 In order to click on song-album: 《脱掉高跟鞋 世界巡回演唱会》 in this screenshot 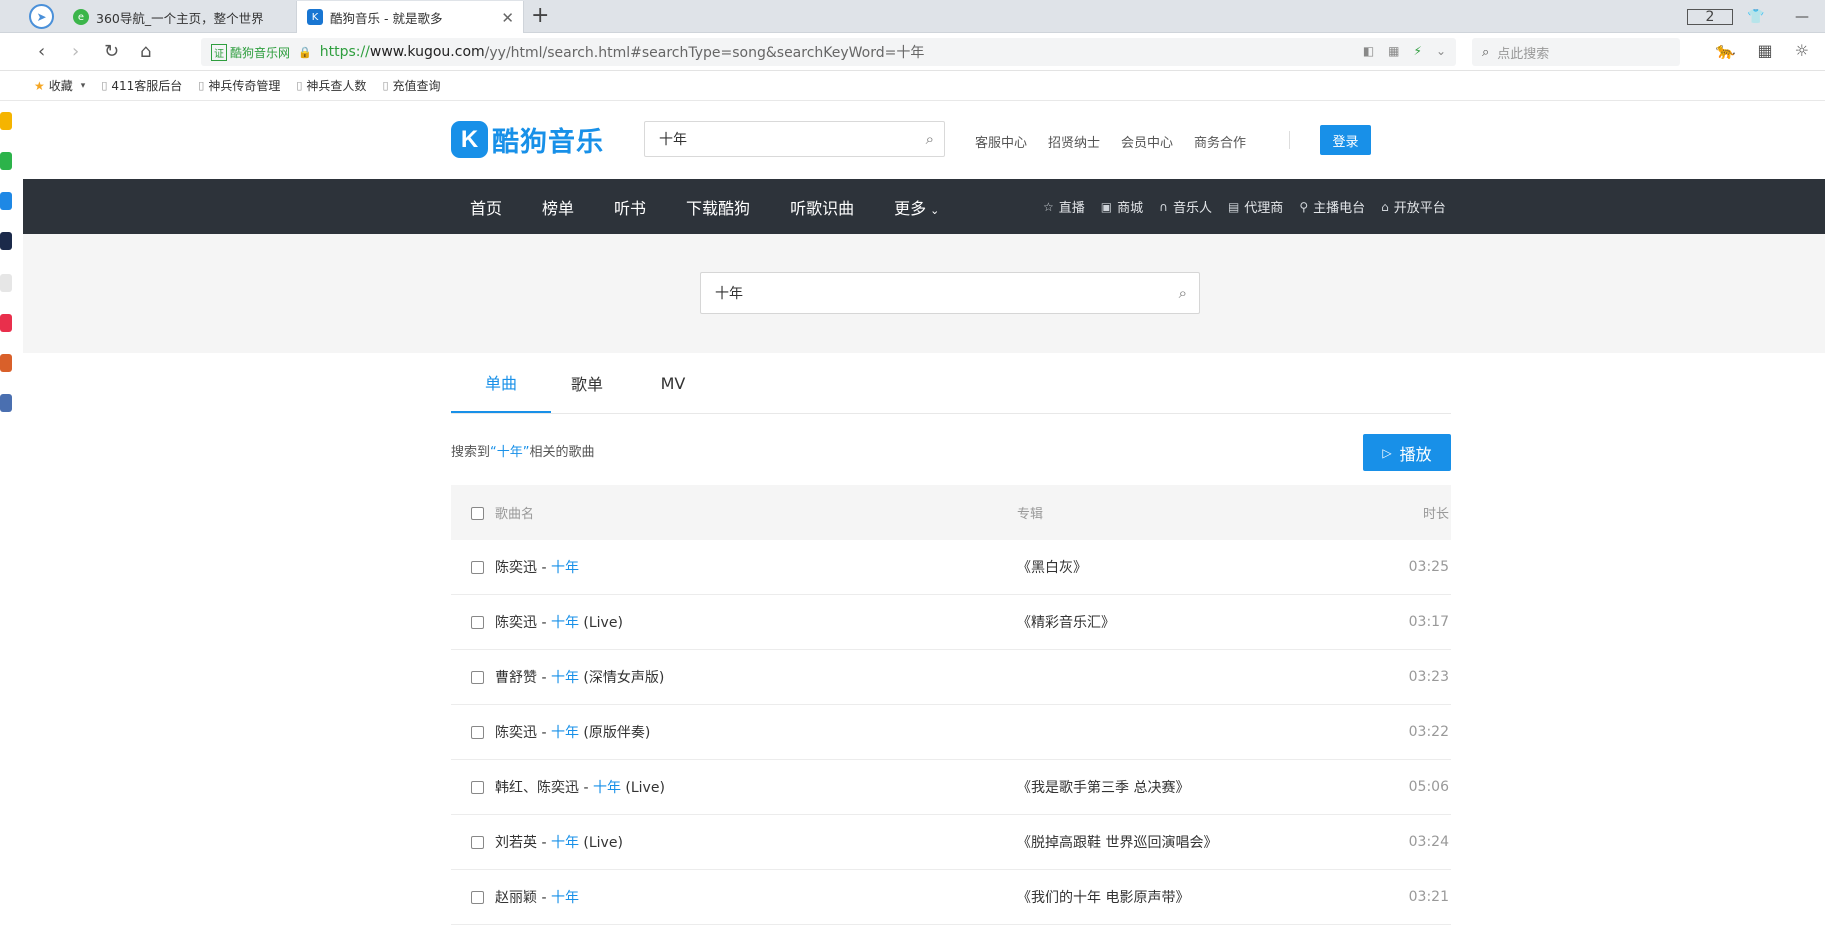, I will do `click(1117, 842)`.